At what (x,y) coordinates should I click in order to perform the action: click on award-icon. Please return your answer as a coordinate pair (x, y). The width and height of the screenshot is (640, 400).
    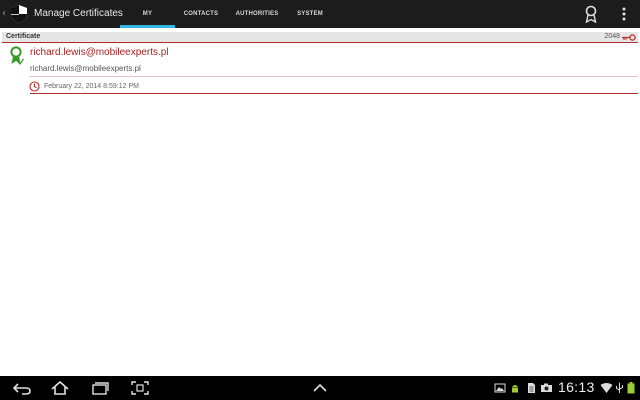
    Looking at the image, I should click on (591, 14).